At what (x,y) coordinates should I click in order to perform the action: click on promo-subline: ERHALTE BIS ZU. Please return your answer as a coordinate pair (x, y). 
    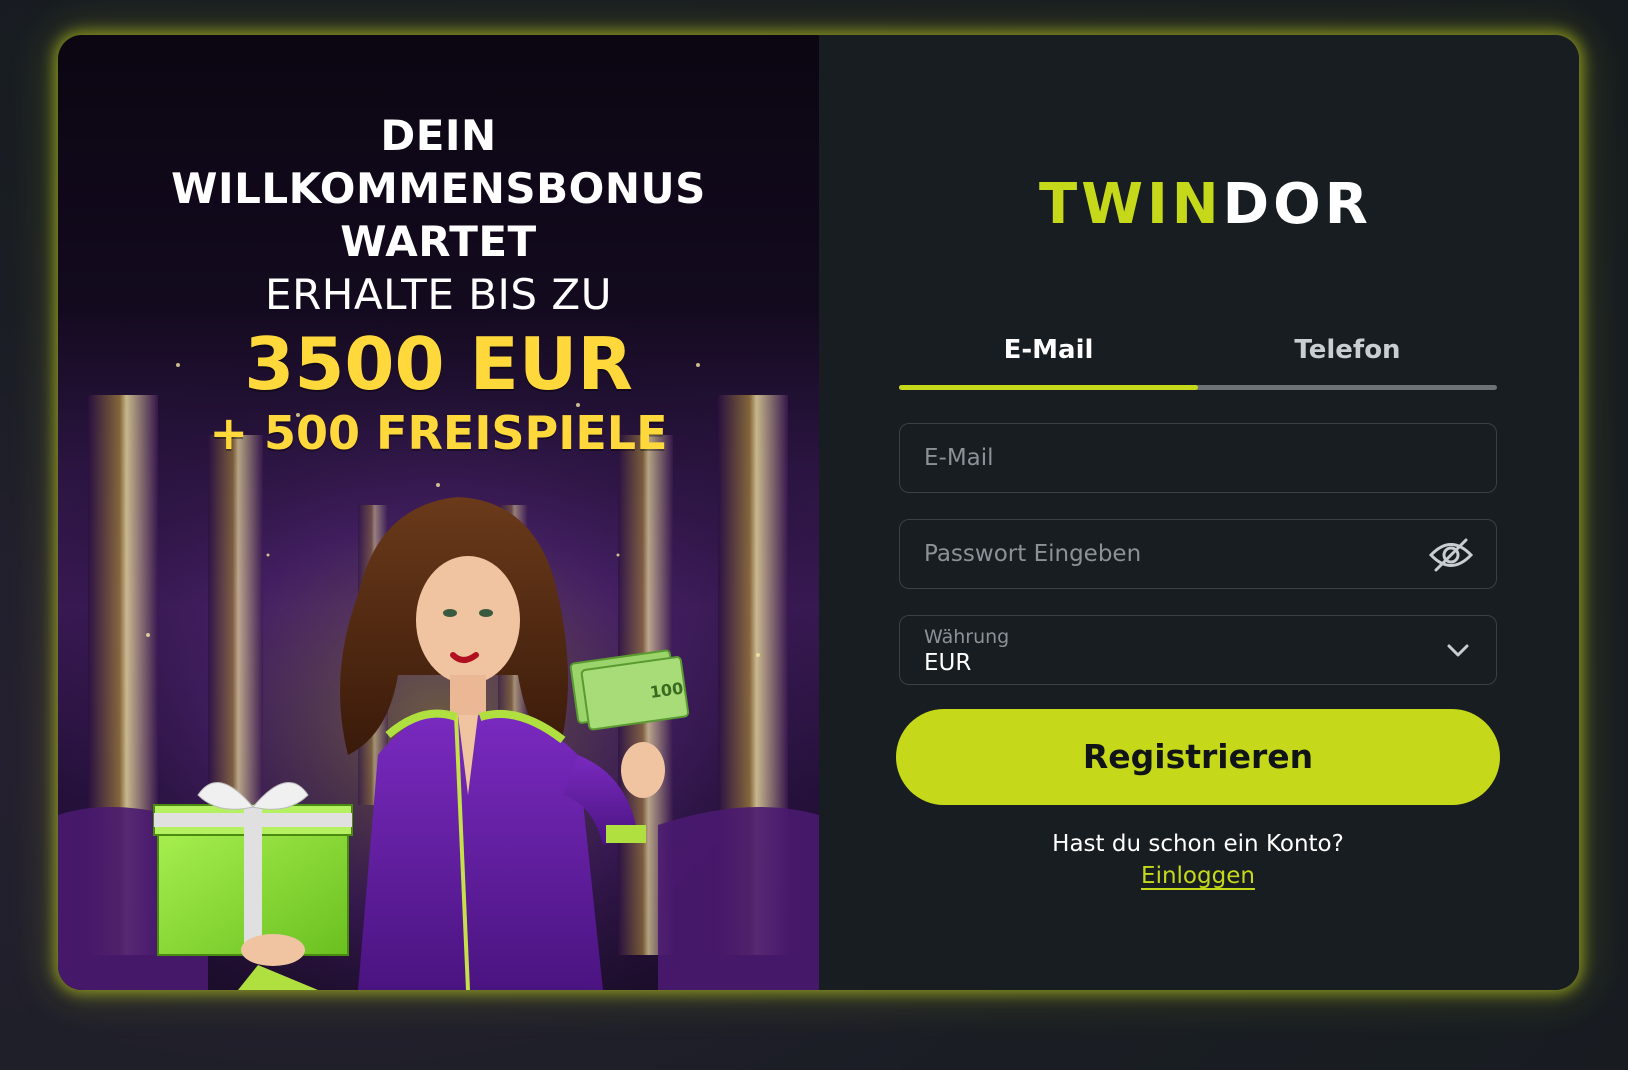
    Looking at the image, I should click on (438, 294).